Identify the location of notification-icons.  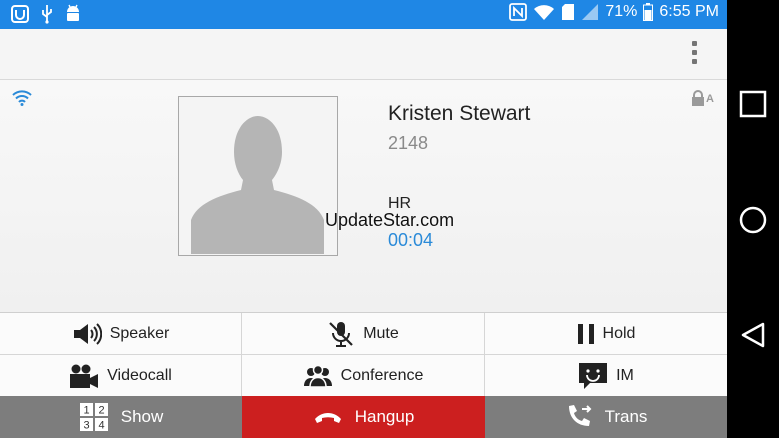
(46, 14).